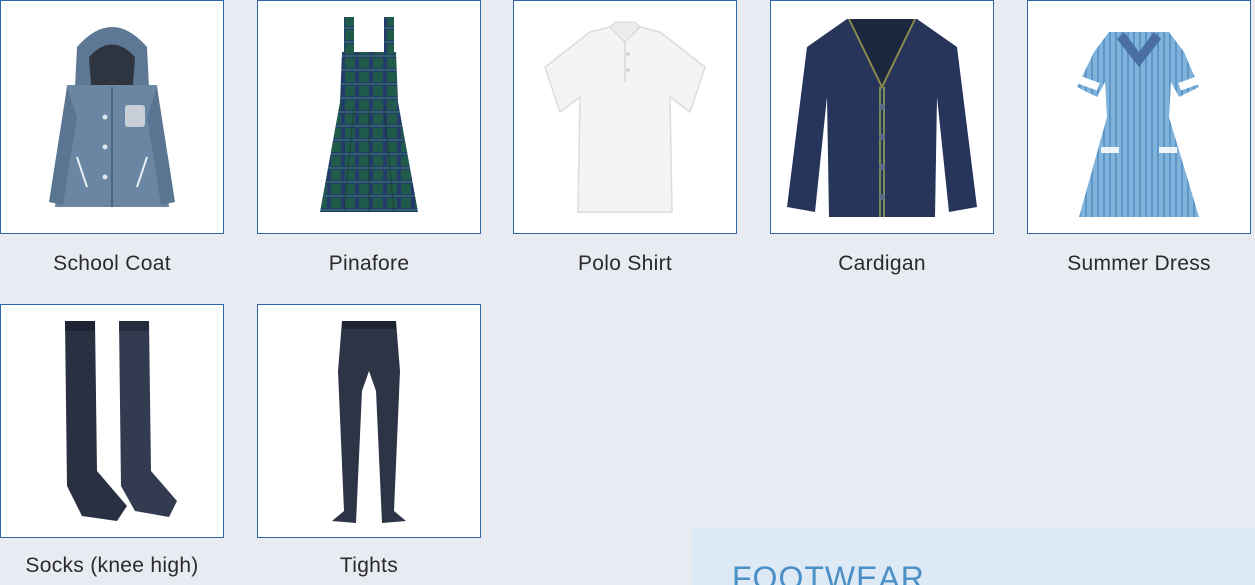 Image resolution: width=1255 pixels, height=585 pixels. I want to click on product-card-cardigan, so click(882, 117).